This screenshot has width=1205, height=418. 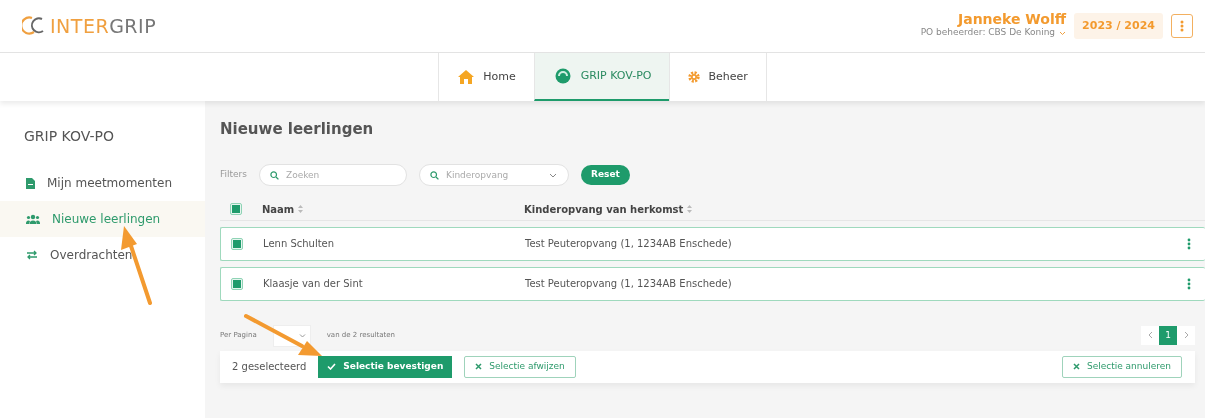 I want to click on check-icon, so click(x=332, y=366).